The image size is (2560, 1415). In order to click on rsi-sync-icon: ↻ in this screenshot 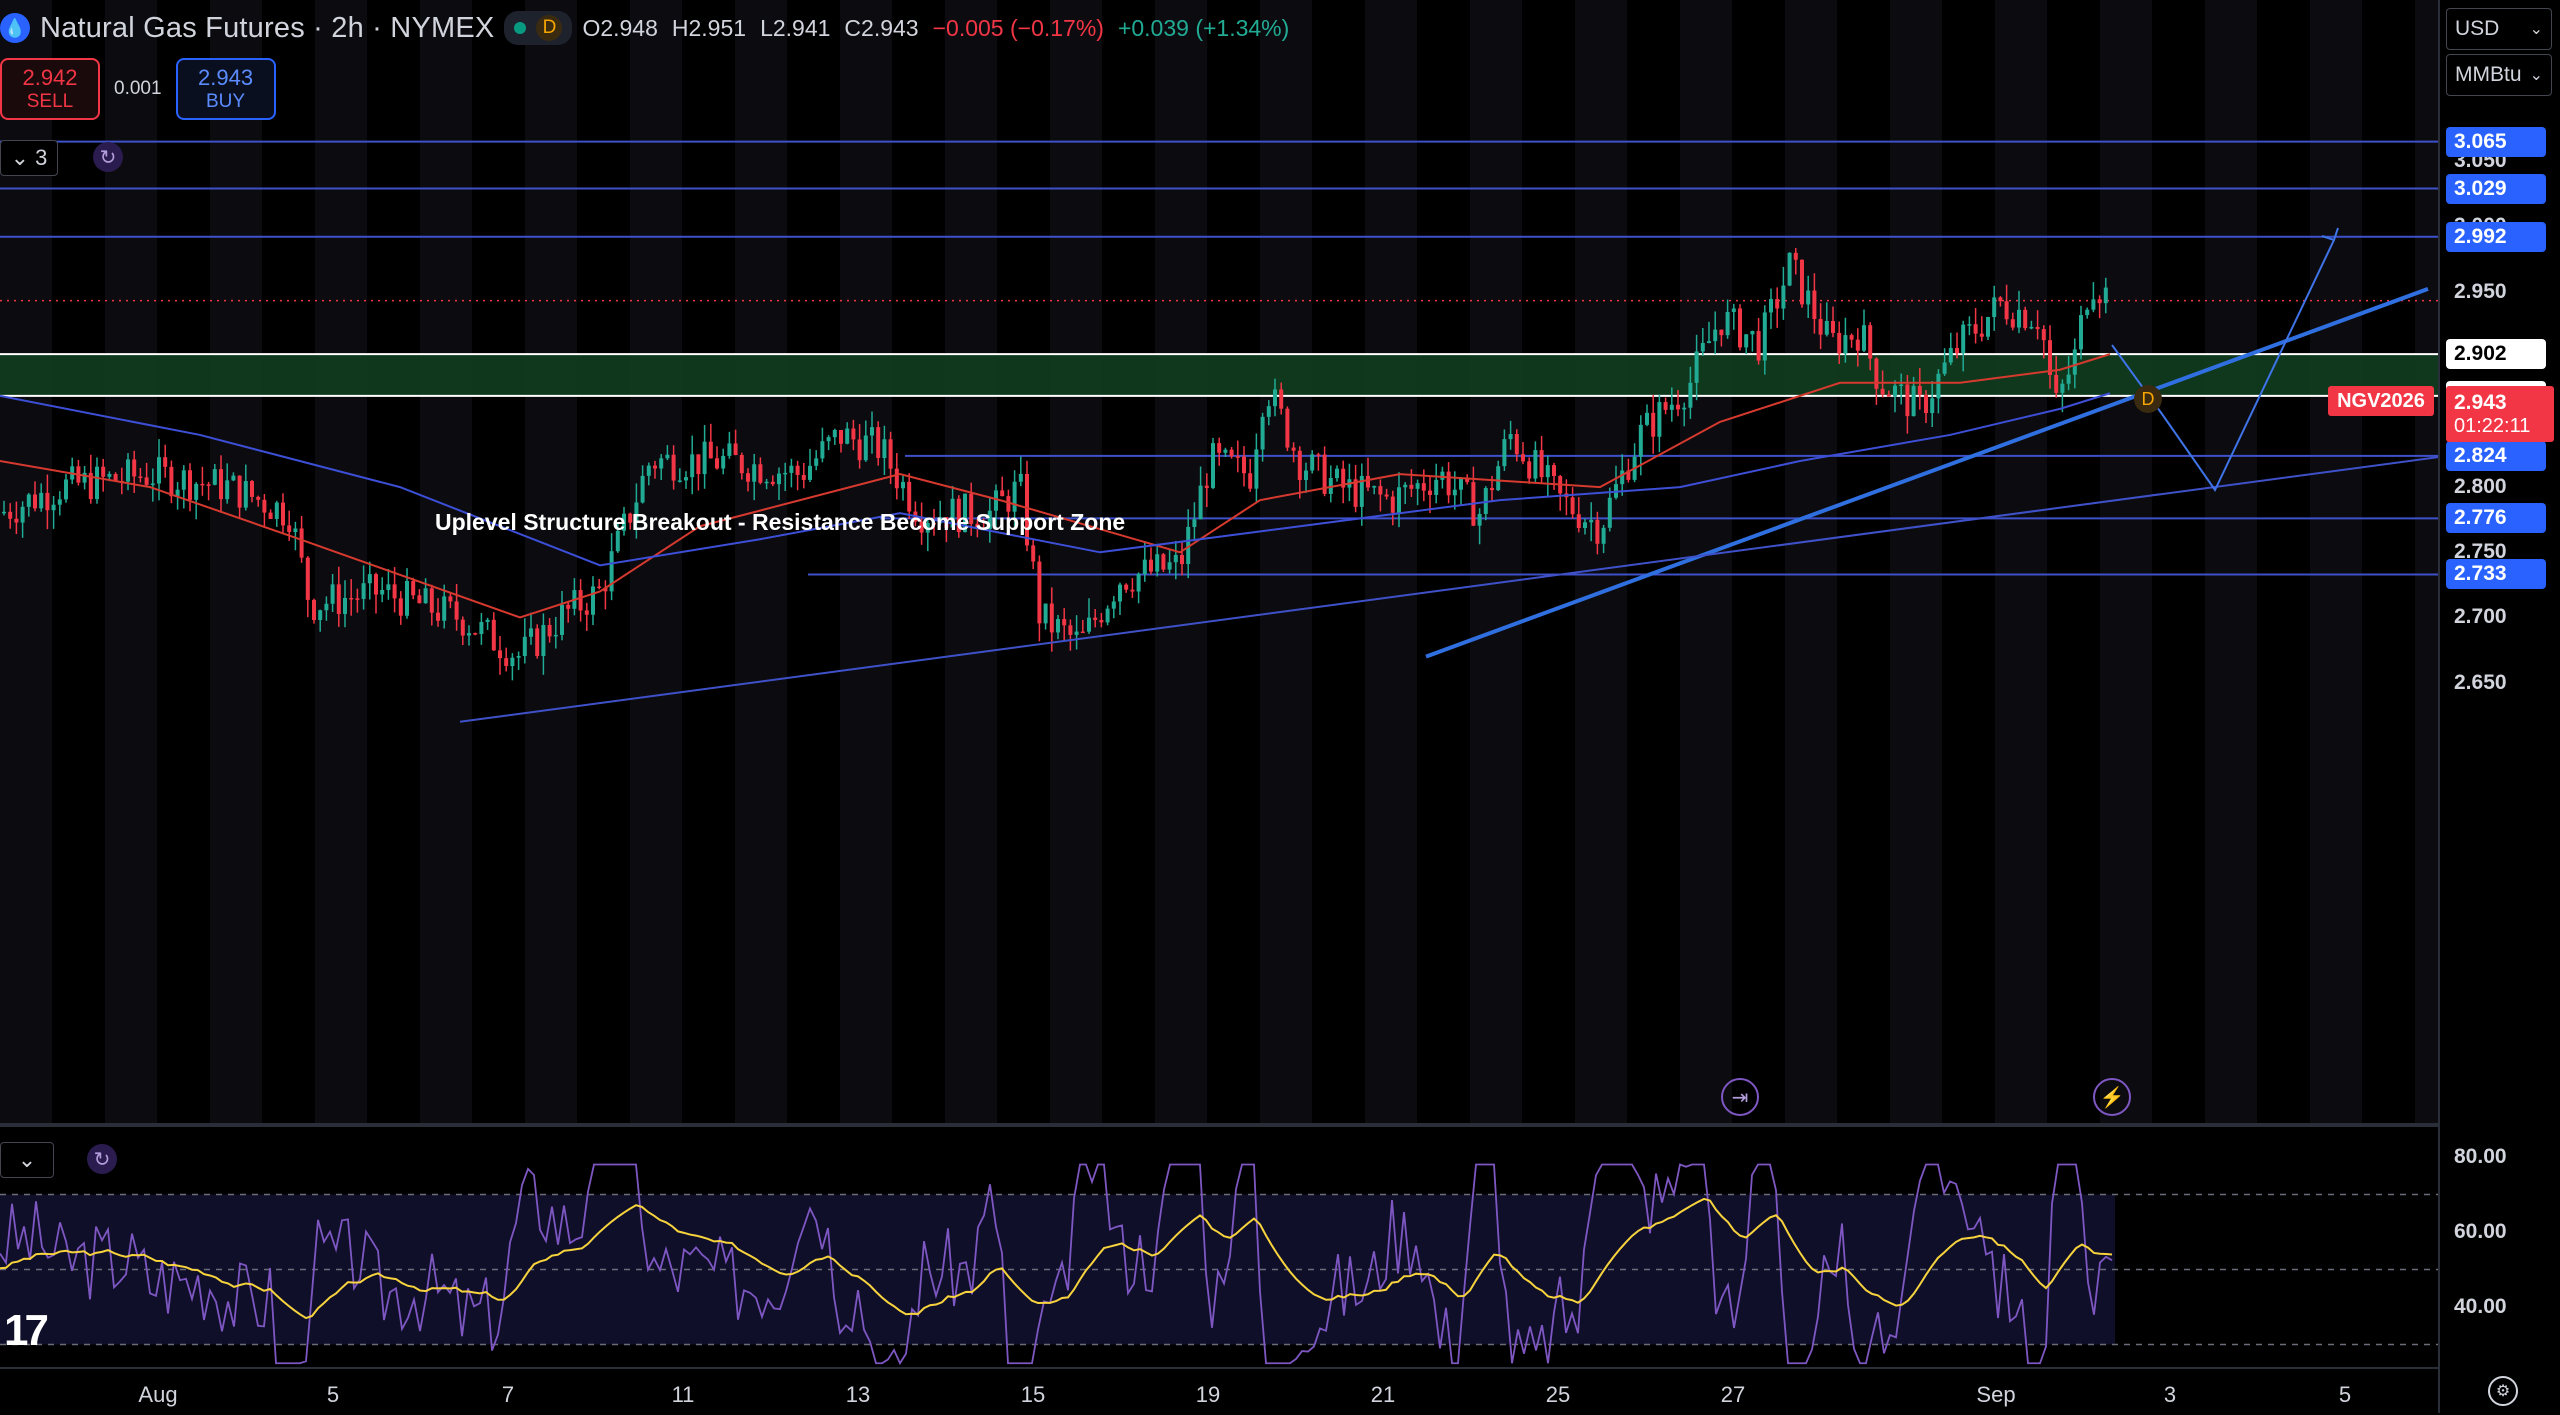, I will do `click(102, 1159)`.